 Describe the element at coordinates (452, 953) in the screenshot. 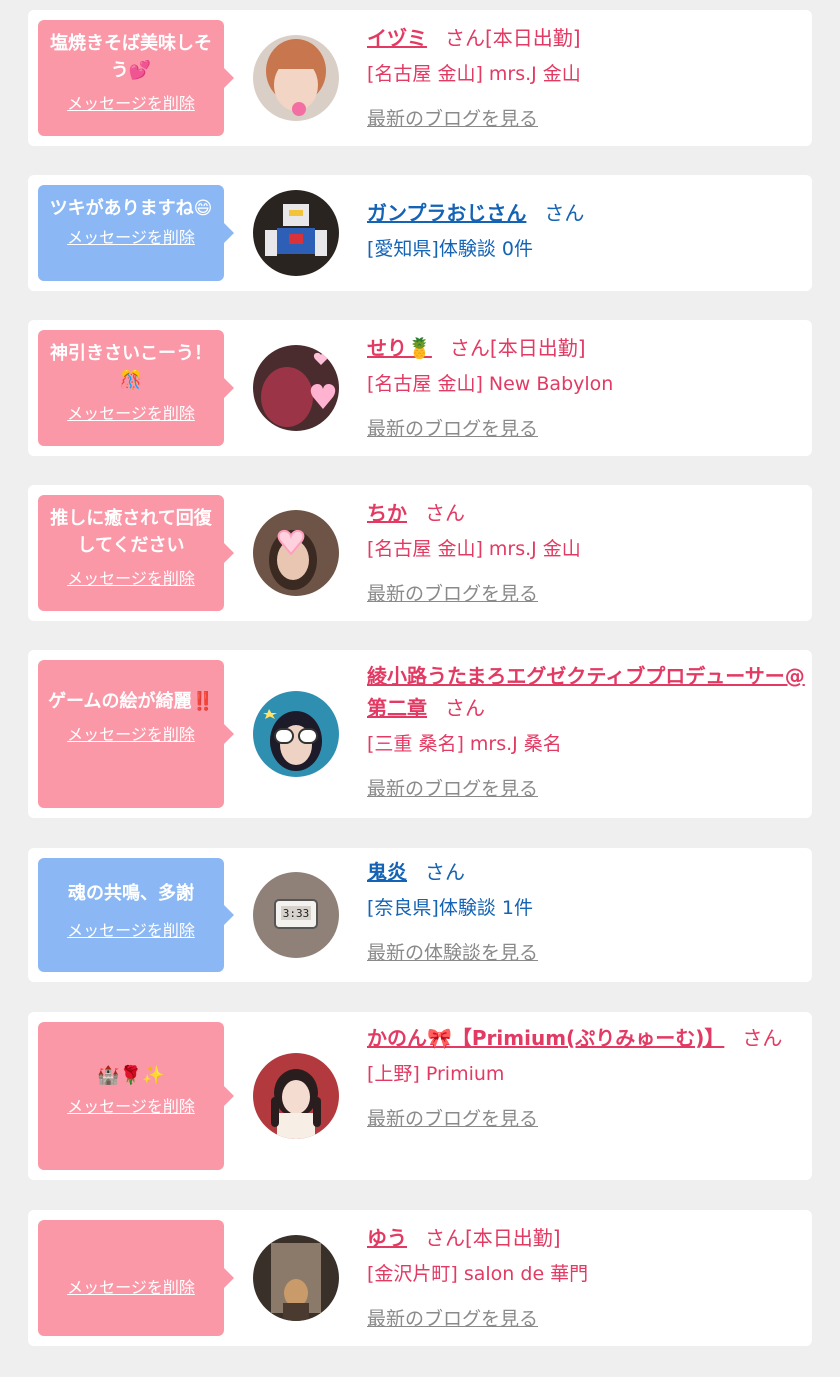

I see `latest-experience-link: 最新の体験談を見る` at that location.